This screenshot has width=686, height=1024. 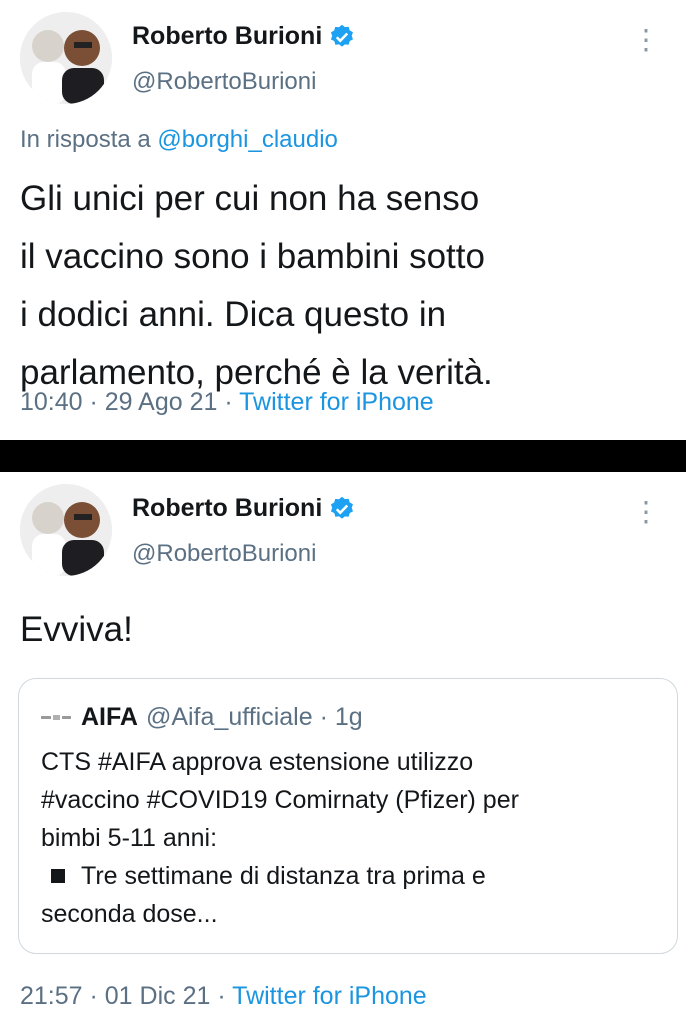 I want to click on reply-context: In risposta a @borghi_claudio, so click(x=179, y=140).